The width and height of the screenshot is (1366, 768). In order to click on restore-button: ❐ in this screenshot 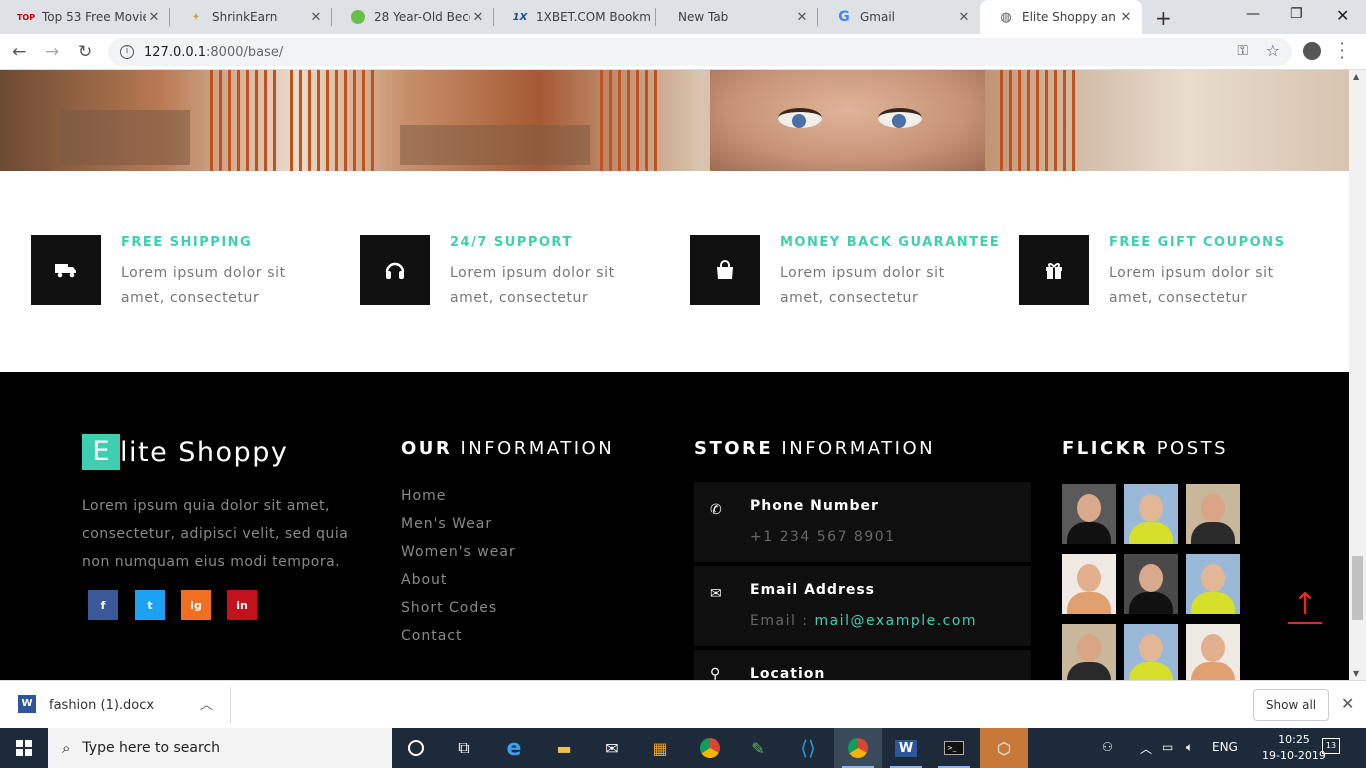, I will do `click(1296, 14)`.